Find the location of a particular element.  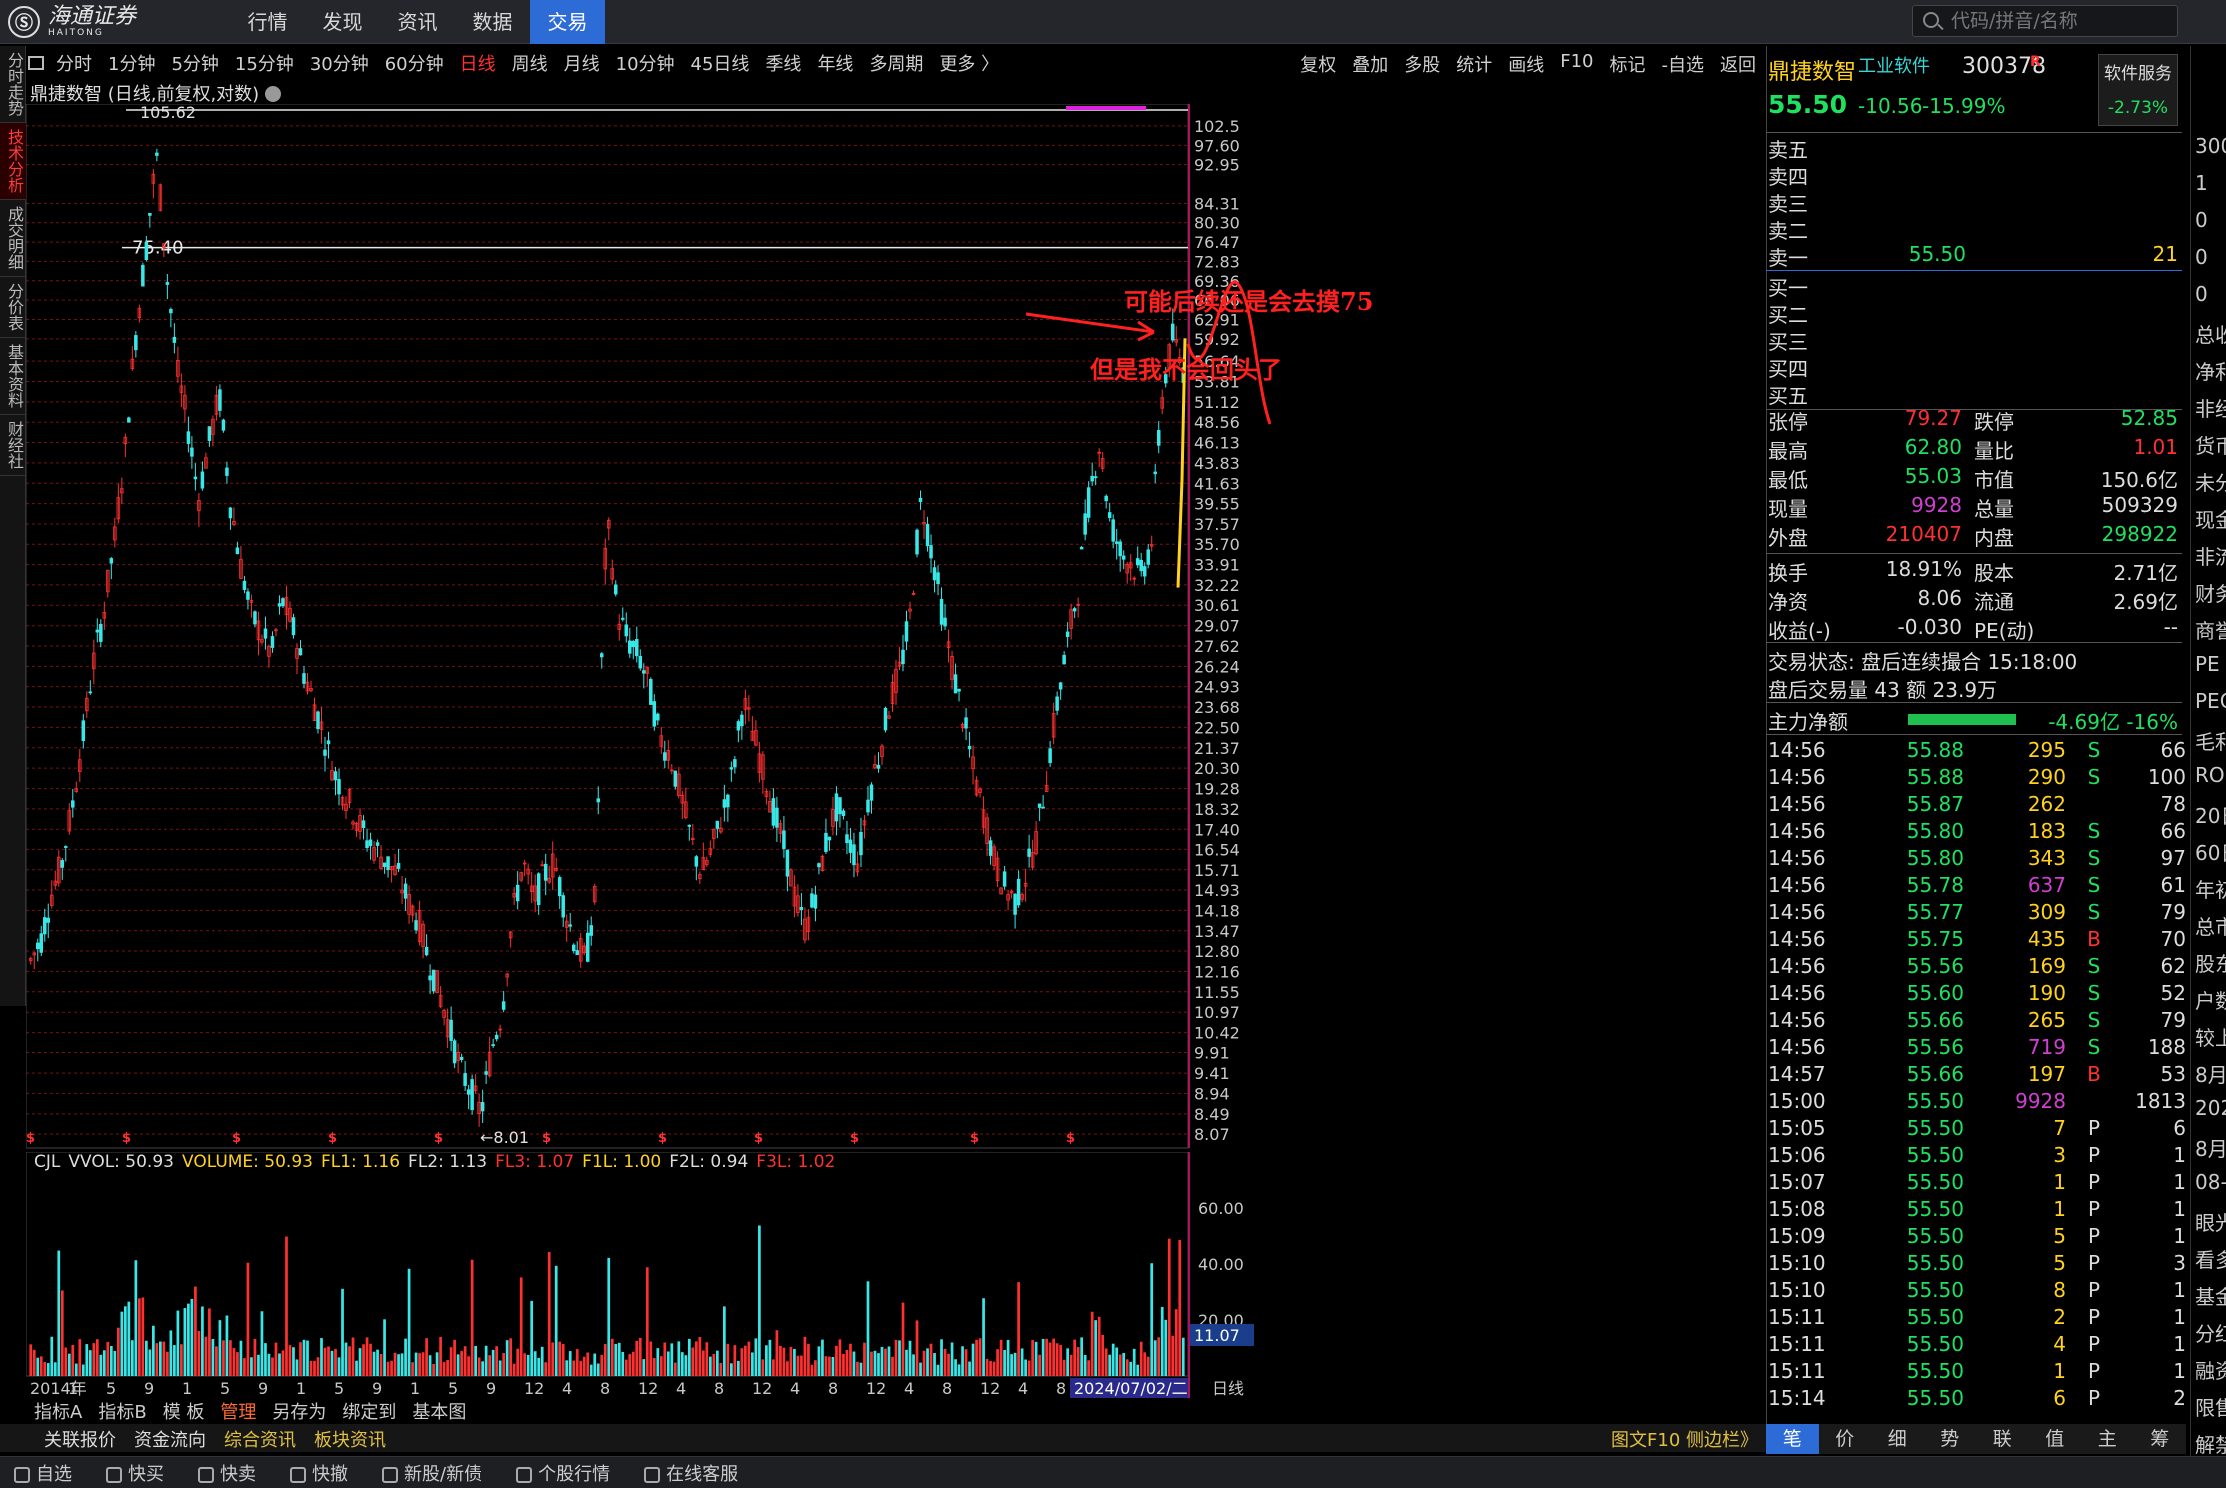

menu-0: 行情 is located at coordinates (267, 22).